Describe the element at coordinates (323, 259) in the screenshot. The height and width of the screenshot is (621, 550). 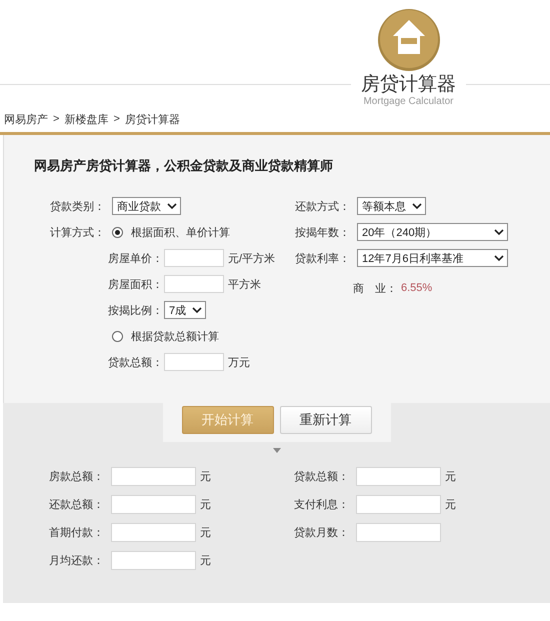
I see `field-label: 贷款利率：` at that location.